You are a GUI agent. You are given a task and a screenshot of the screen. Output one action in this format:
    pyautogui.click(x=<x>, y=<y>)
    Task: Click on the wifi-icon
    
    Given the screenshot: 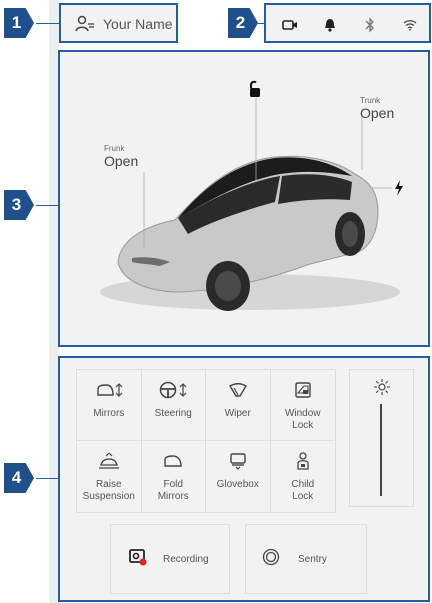 What is the action you would take?
    pyautogui.click(x=410, y=25)
    